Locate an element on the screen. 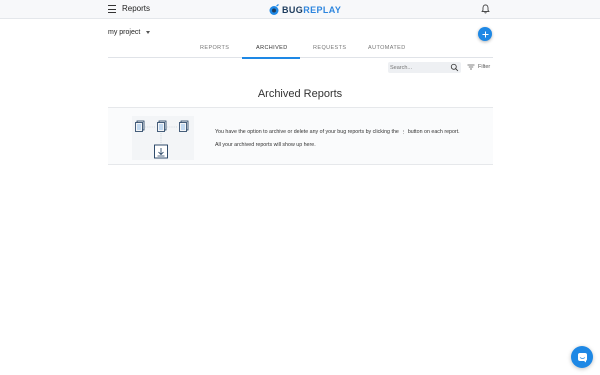 This screenshot has width=600, height=375. tab-bar: REPORTS ARCHIVED REQUESTS AUTOMATED is located at coordinates (300, 49).